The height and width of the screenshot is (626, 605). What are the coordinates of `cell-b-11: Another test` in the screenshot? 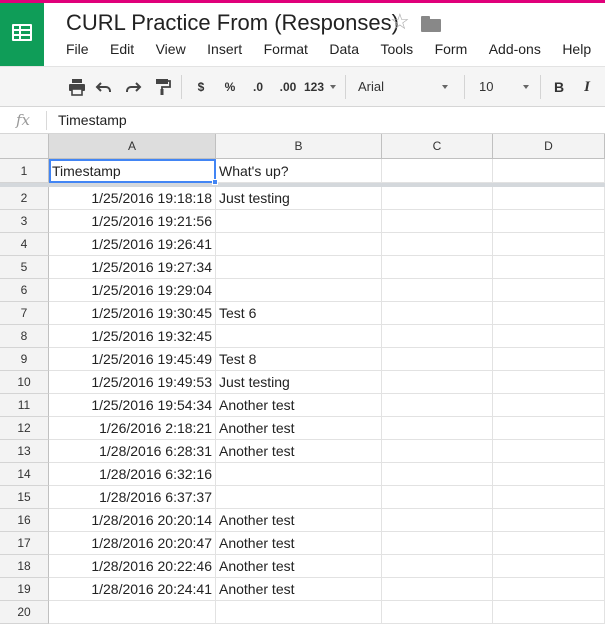 It's located at (299, 405).